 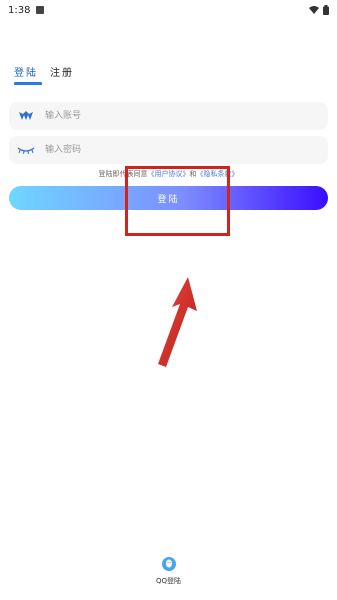 What do you see at coordinates (175, 116) in the screenshot?
I see `account-input` at bounding box center [175, 116].